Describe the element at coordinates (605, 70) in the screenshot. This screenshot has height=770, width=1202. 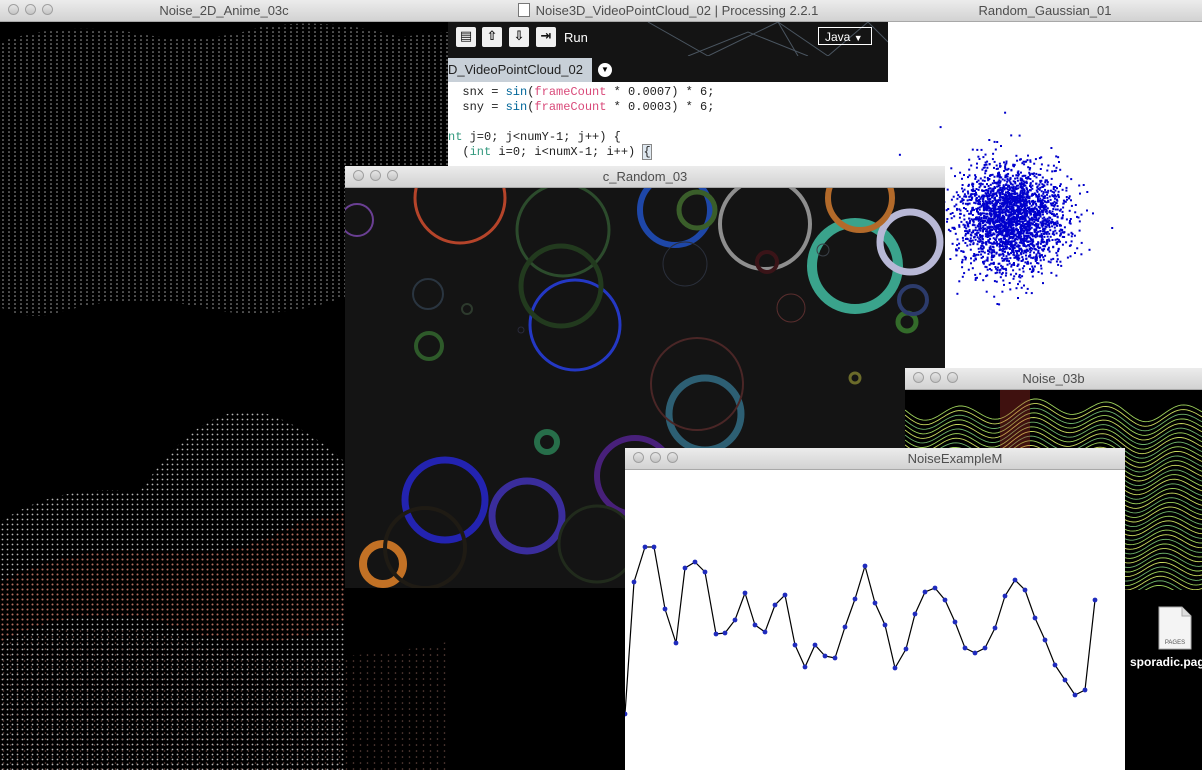
I see `tab-menu-arrow-icon: ▼` at that location.